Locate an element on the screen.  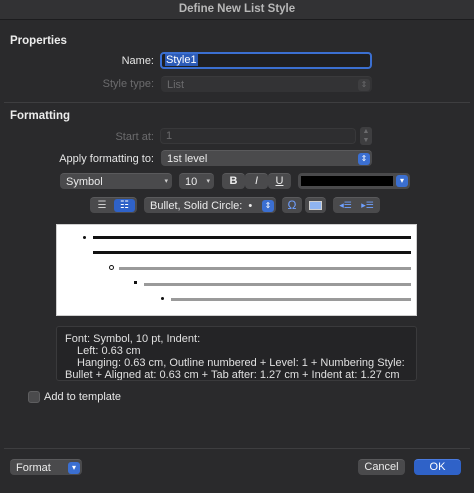
list-preview is located at coordinates (236, 270).